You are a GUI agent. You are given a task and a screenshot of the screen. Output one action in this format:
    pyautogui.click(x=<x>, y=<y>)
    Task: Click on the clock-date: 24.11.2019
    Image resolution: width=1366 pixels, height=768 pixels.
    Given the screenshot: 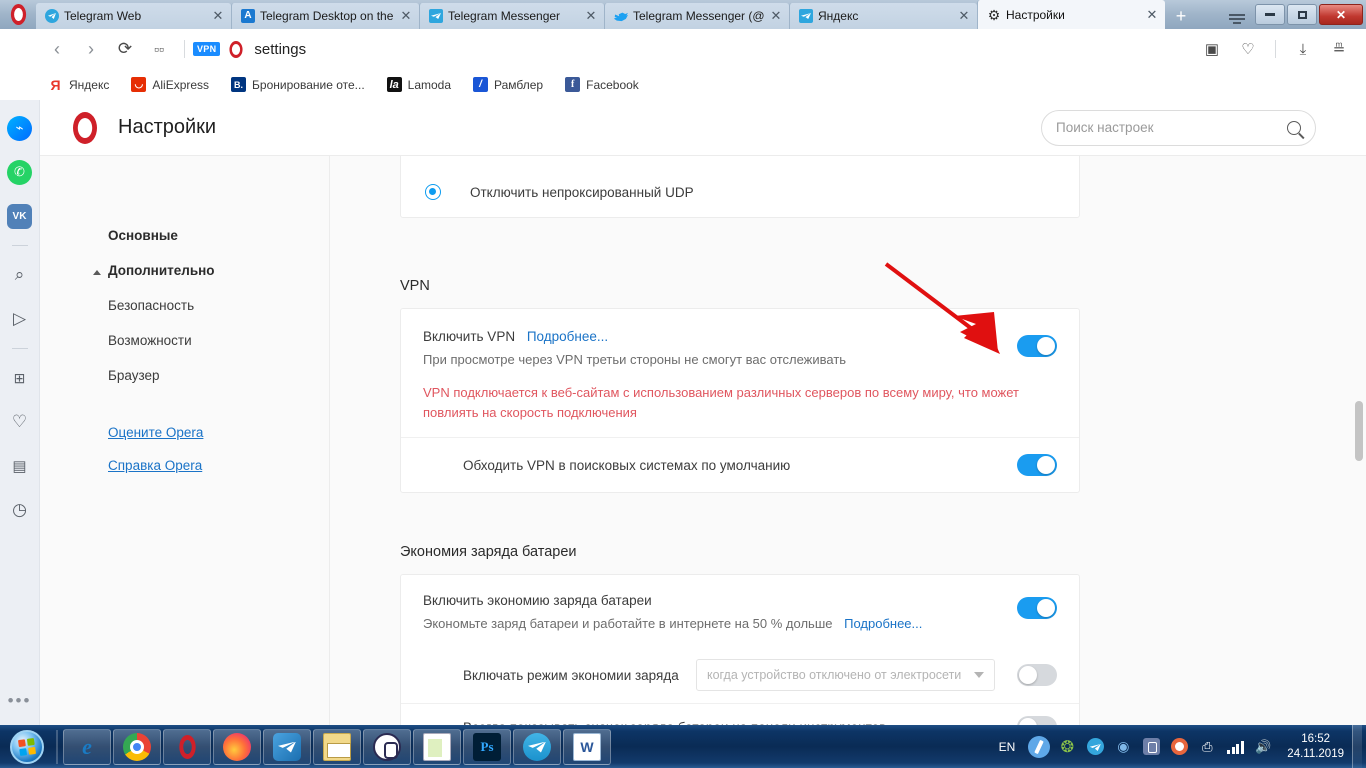 What is the action you would take?
    pyautogui.click(x=1315, y=753)
    